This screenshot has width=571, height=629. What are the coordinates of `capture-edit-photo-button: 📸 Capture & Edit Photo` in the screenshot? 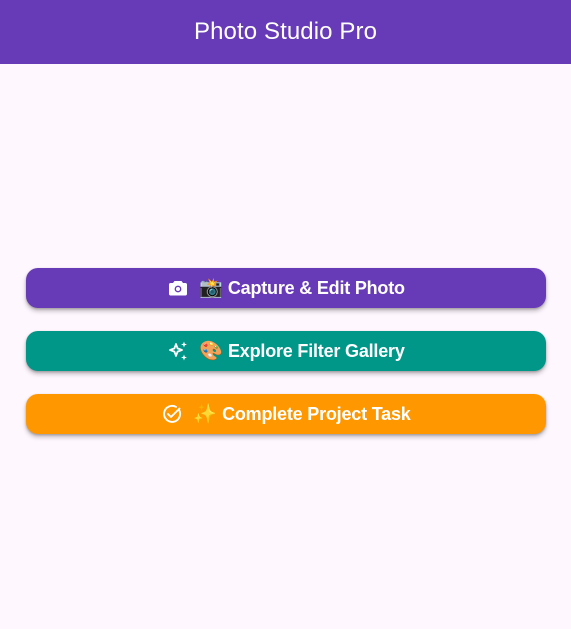 It's located at (286, 288).